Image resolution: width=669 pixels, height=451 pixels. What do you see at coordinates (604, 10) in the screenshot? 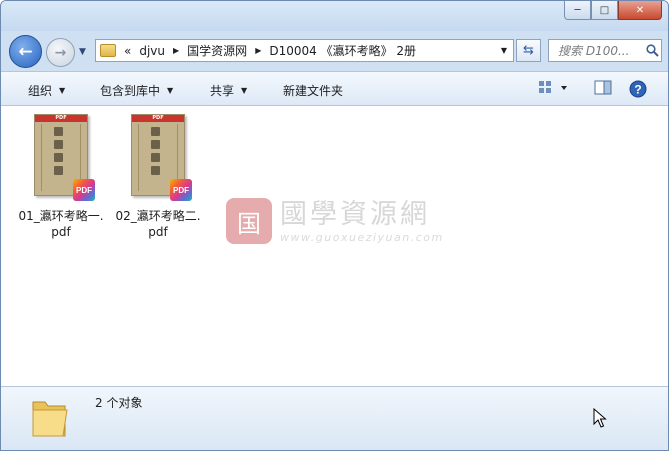
I see `maximize-button: □` at bounding box center [604, 10].